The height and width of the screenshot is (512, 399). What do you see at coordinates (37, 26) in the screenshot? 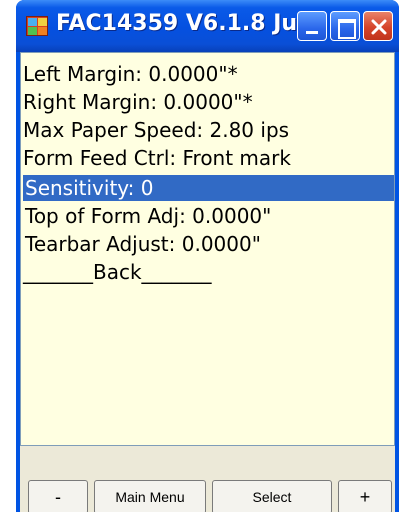
I see `app-icon` at bounding box center [37, 26].